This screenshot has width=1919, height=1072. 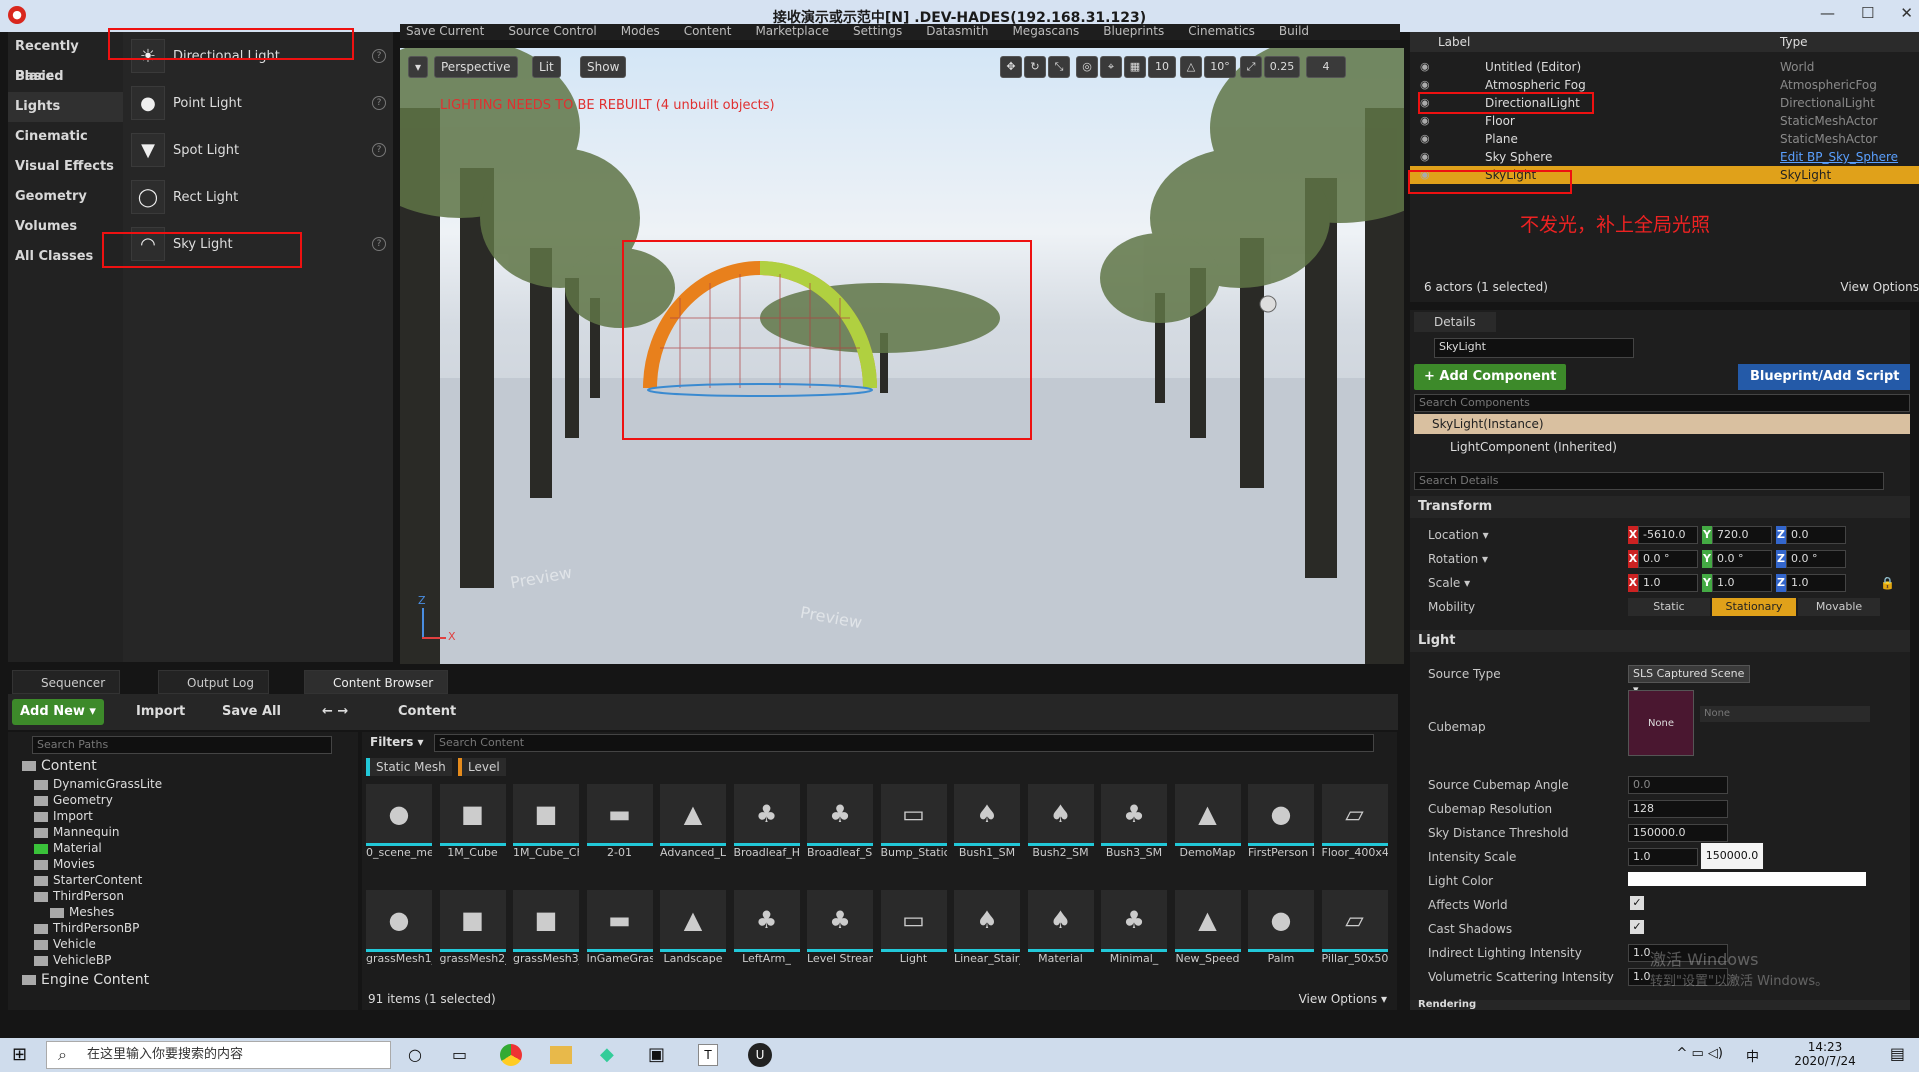 I want to click on close-button: ✕, so click(x=1906, y=13).